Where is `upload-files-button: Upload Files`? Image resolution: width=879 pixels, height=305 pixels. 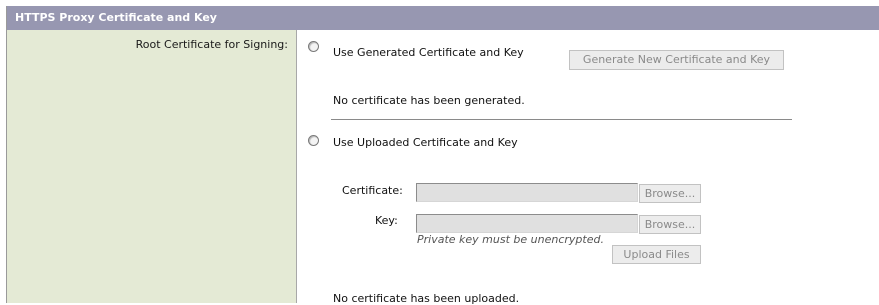
upload-files-button: Upload Files is located at coordinates (656, 254).